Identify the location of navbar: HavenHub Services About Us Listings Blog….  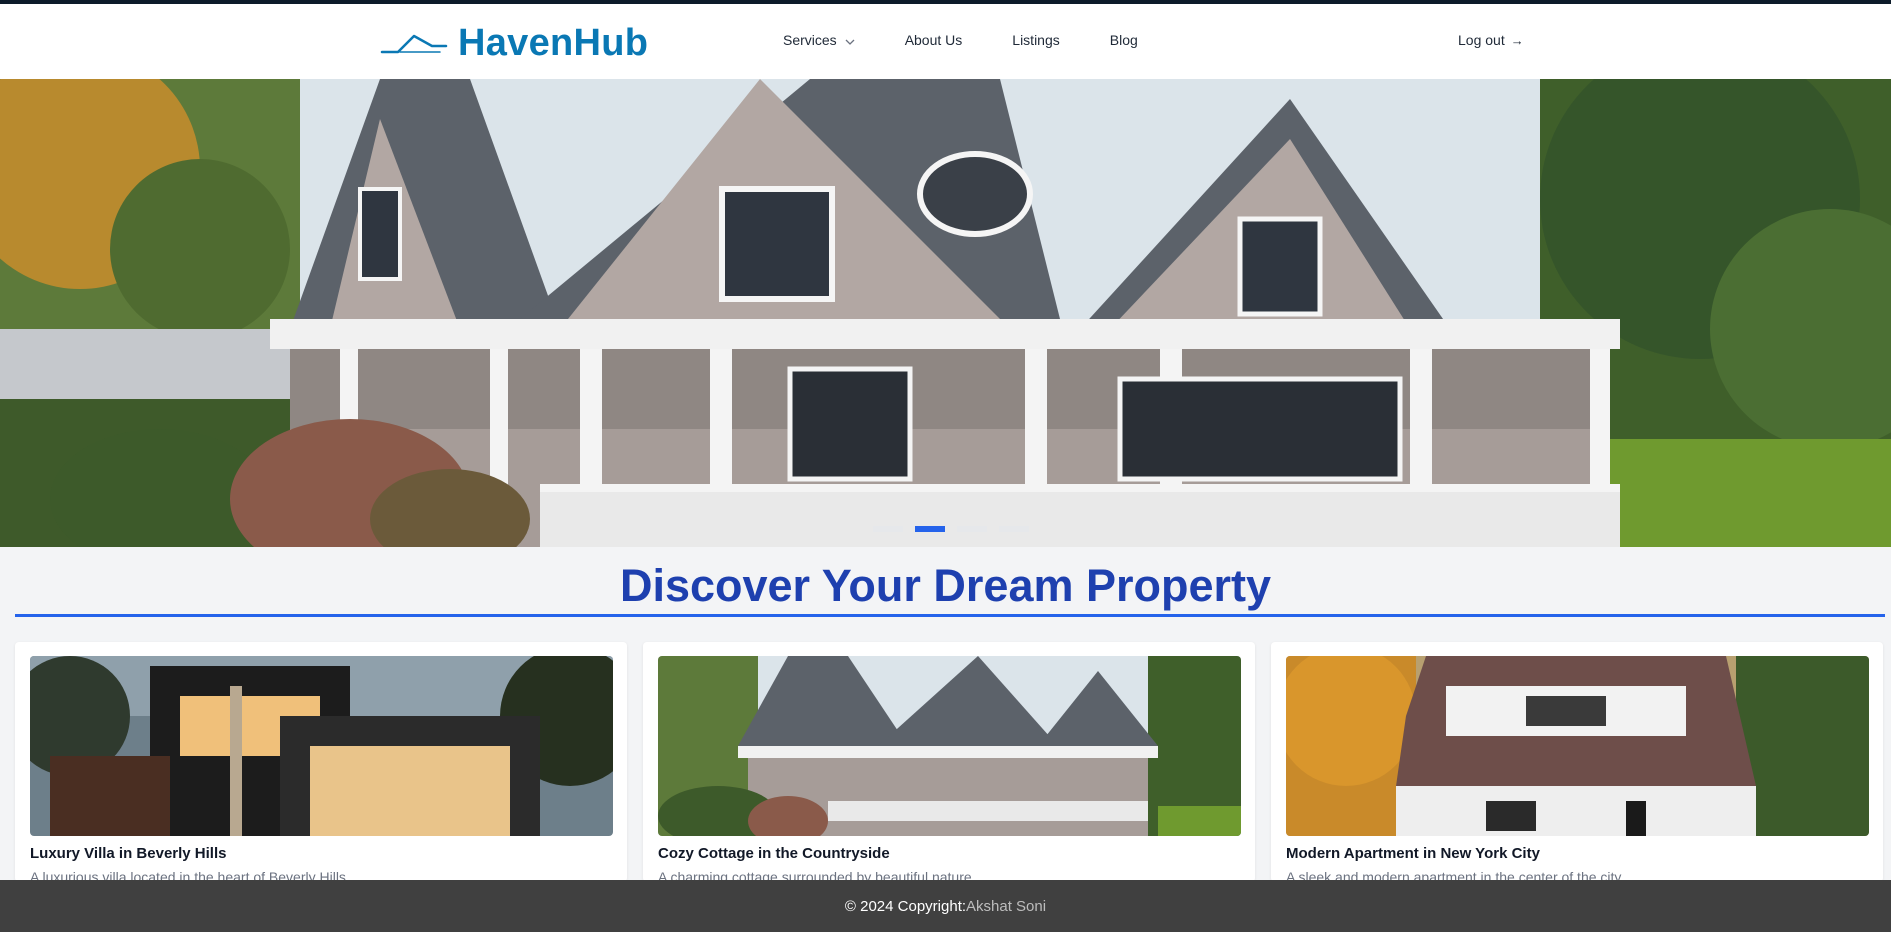
(945, 41).